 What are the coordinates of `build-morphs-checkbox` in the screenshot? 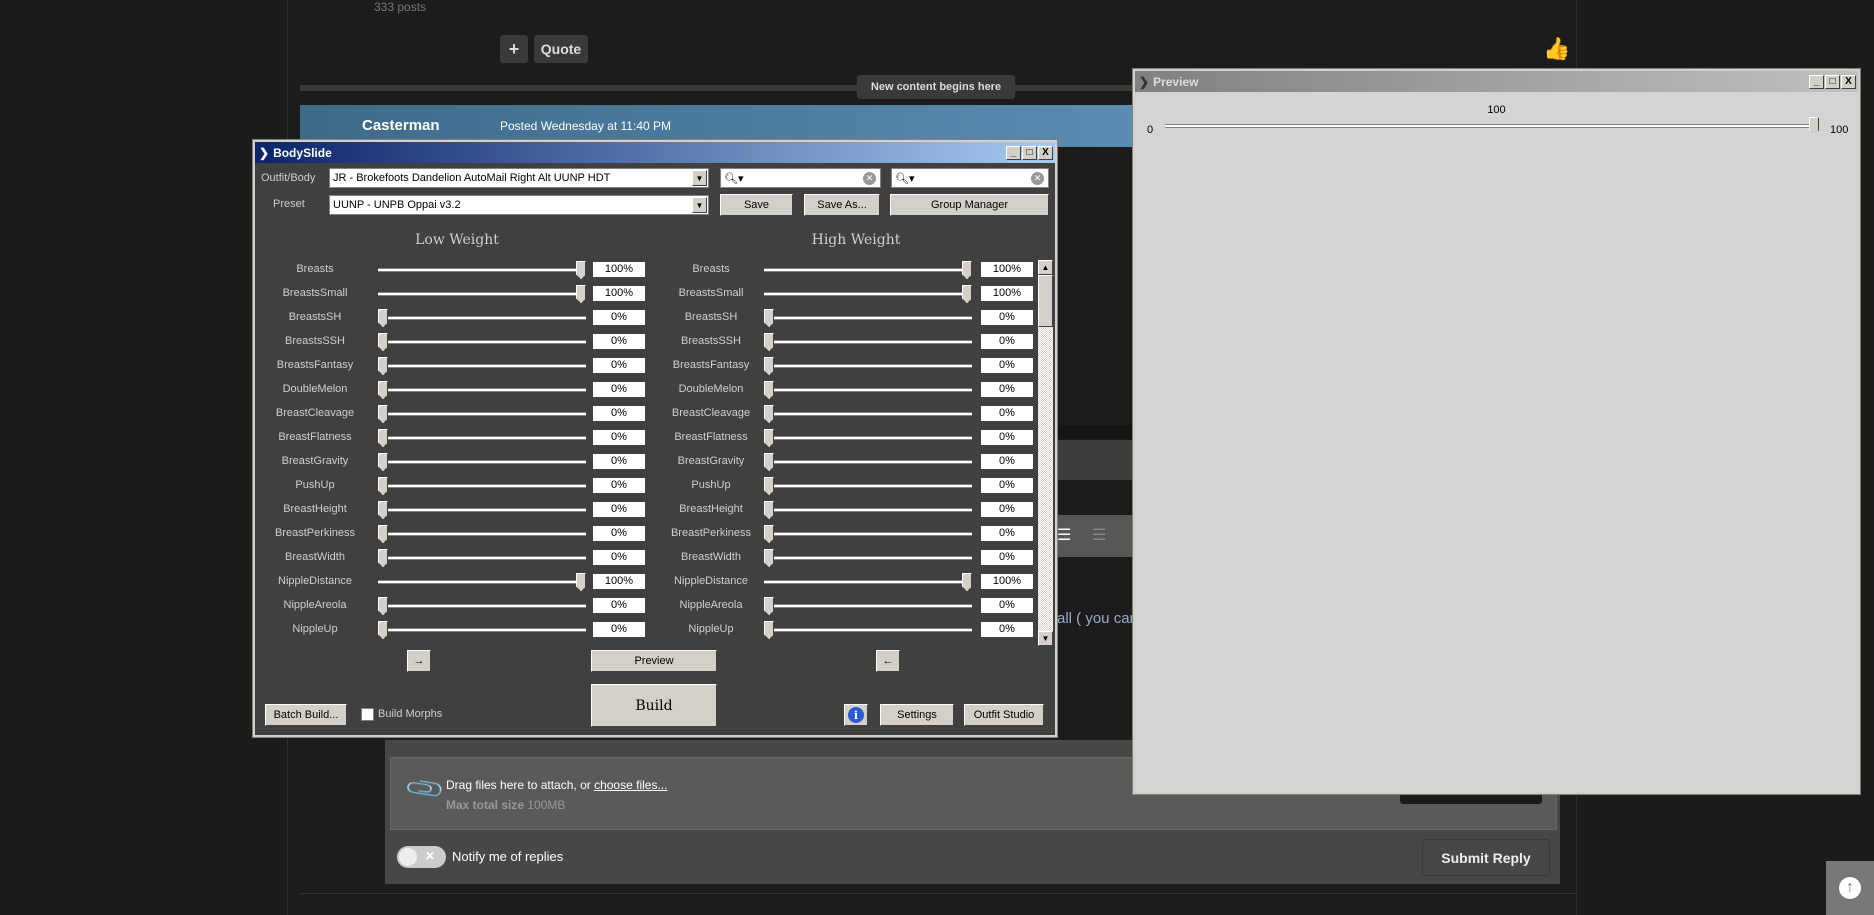 It's located at (367, 714).